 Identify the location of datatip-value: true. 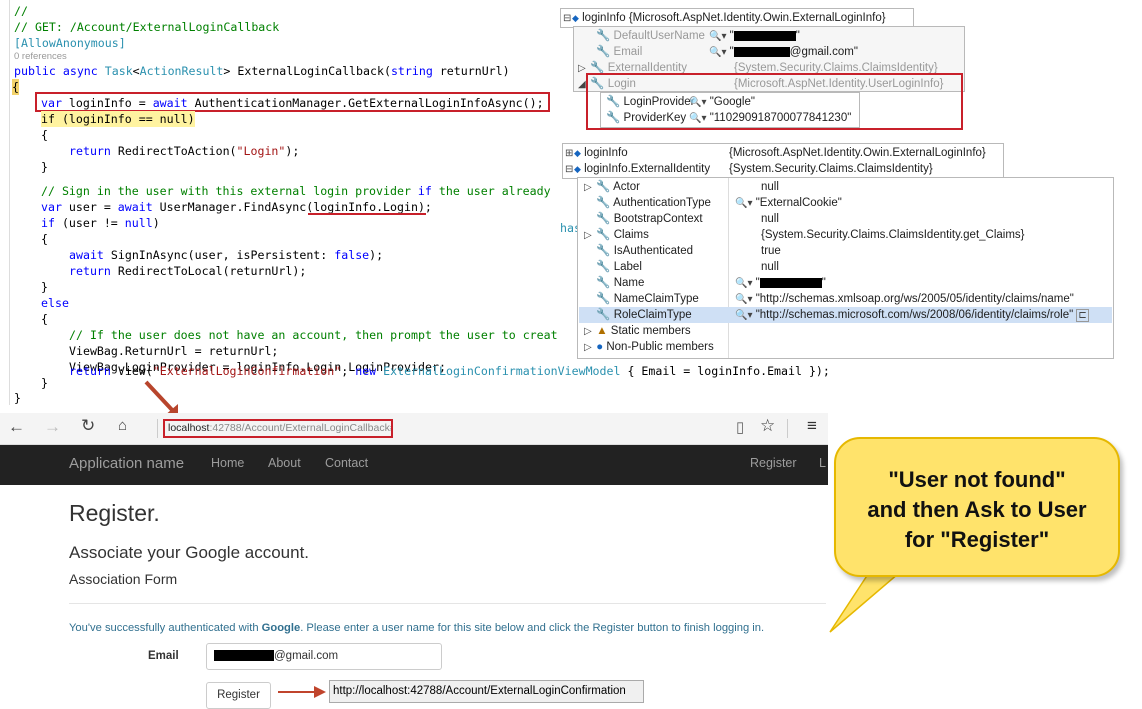
(771, 251).